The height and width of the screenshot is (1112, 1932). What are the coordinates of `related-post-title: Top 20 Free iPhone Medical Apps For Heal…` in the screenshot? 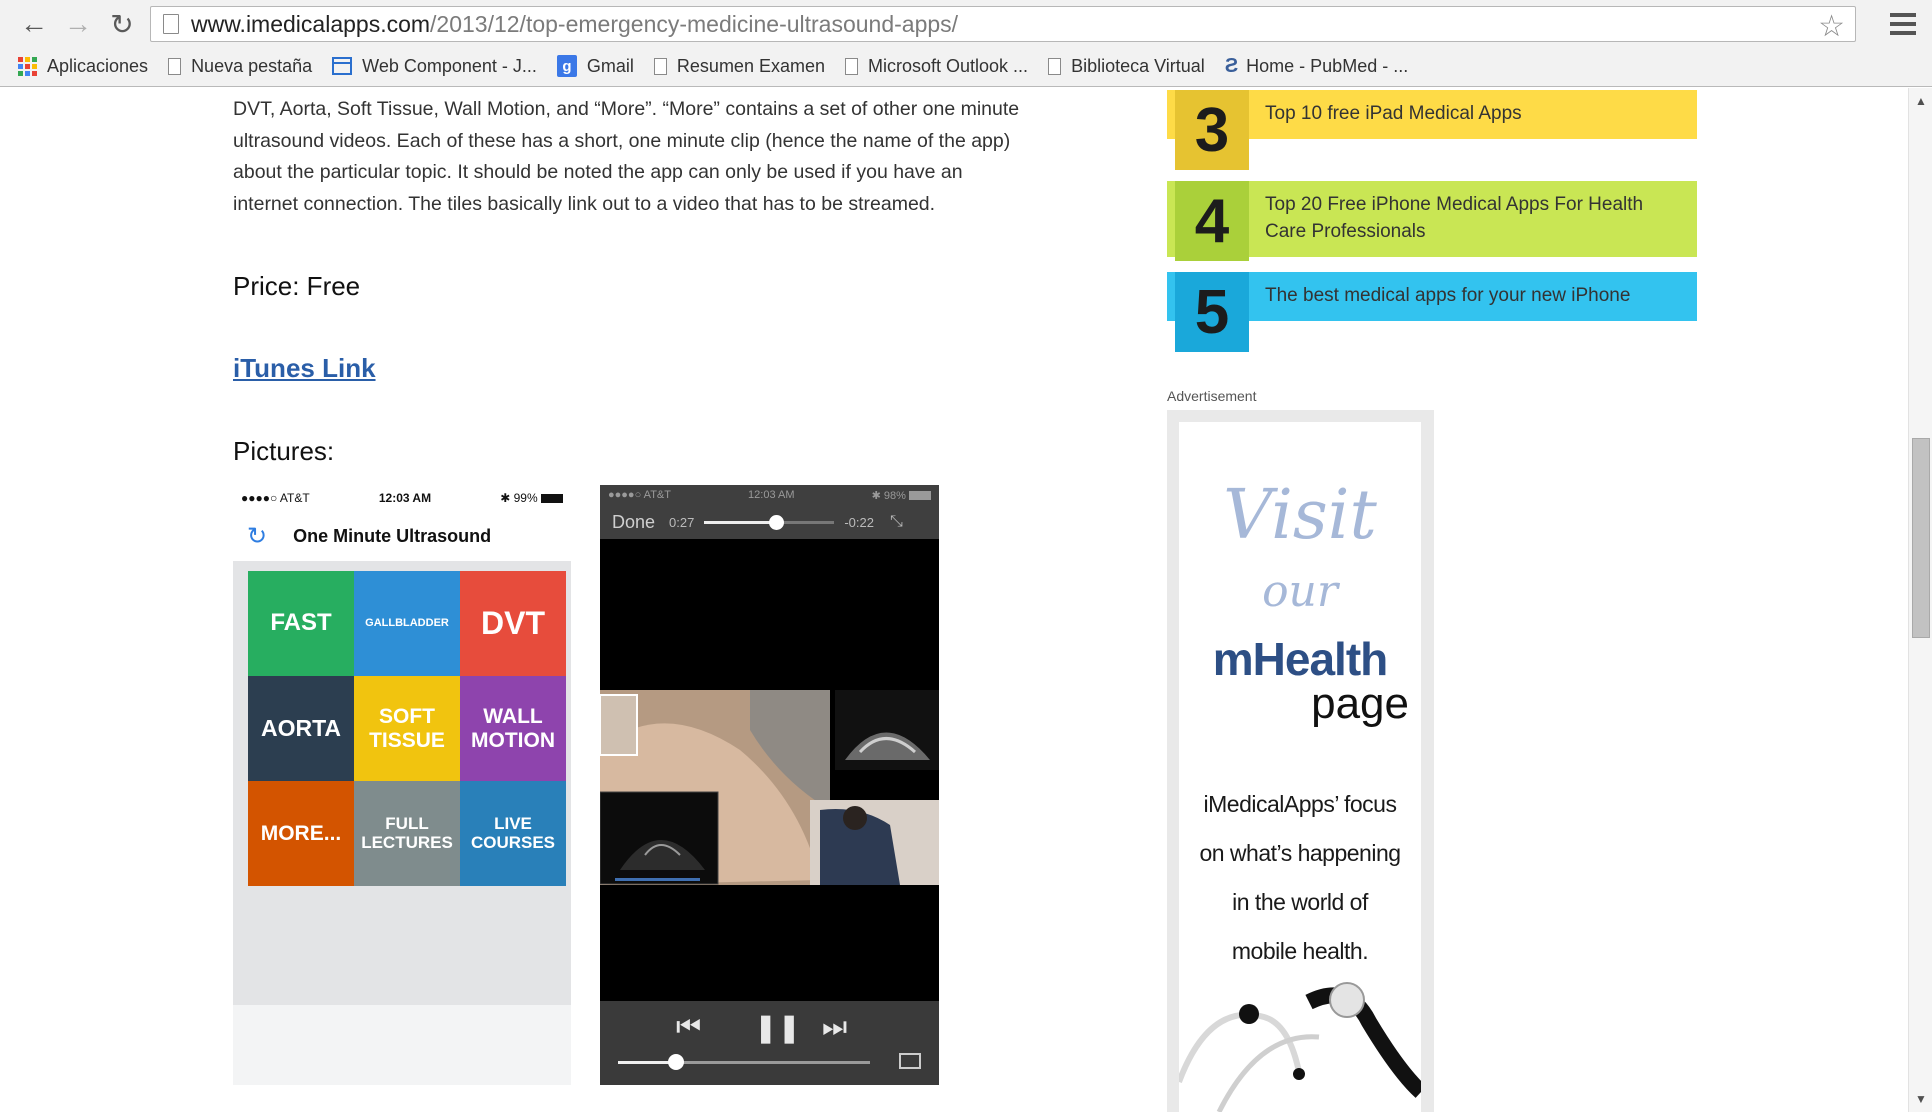 It's located at (1470, 218).